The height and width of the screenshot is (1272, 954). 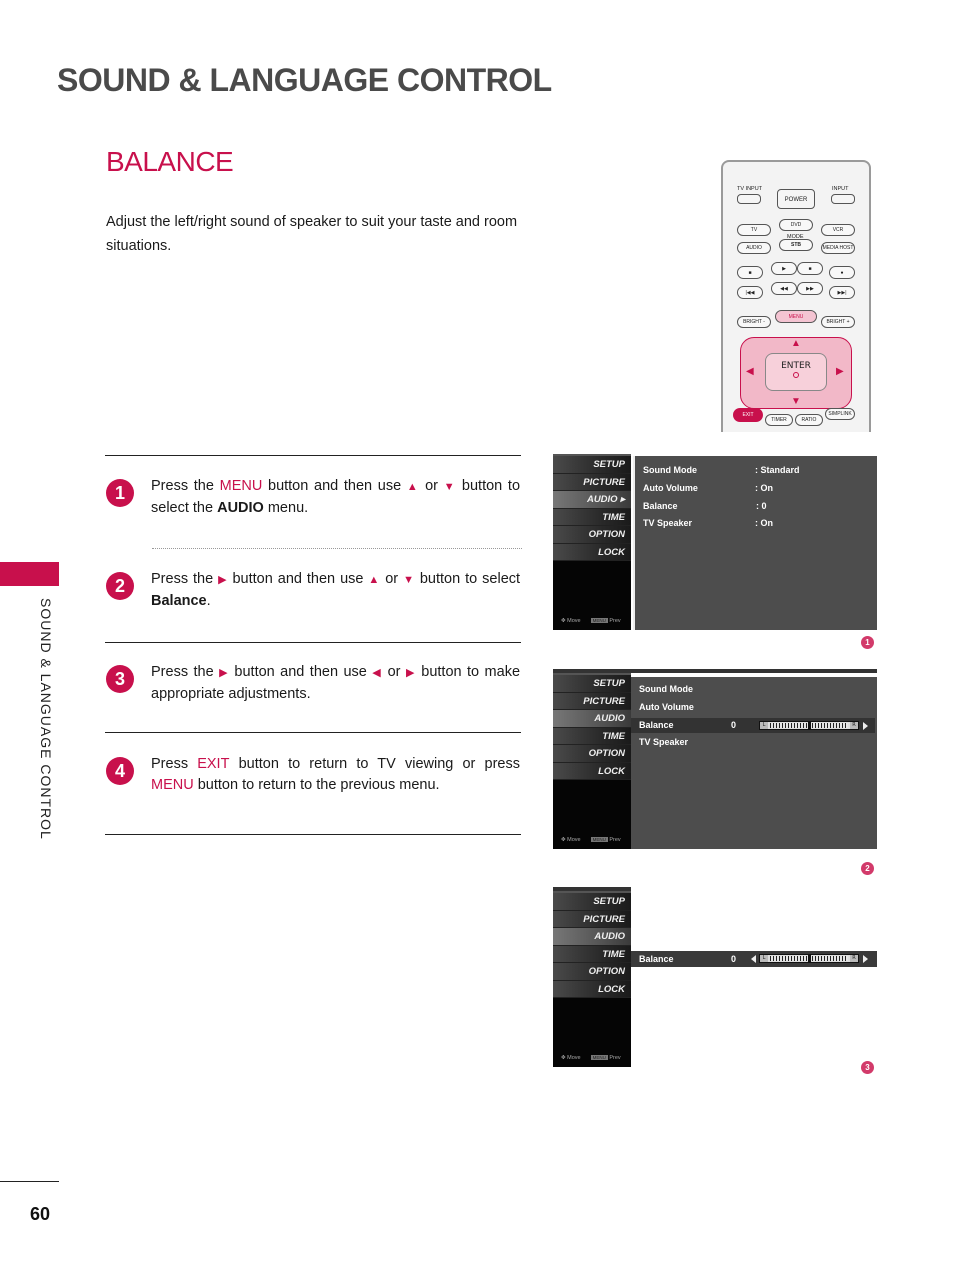 What do you see at coordinates (668, 523) in the screenshot?
I see `tv-speaker-label: TV Speaker` at bounding box center [668, 523].